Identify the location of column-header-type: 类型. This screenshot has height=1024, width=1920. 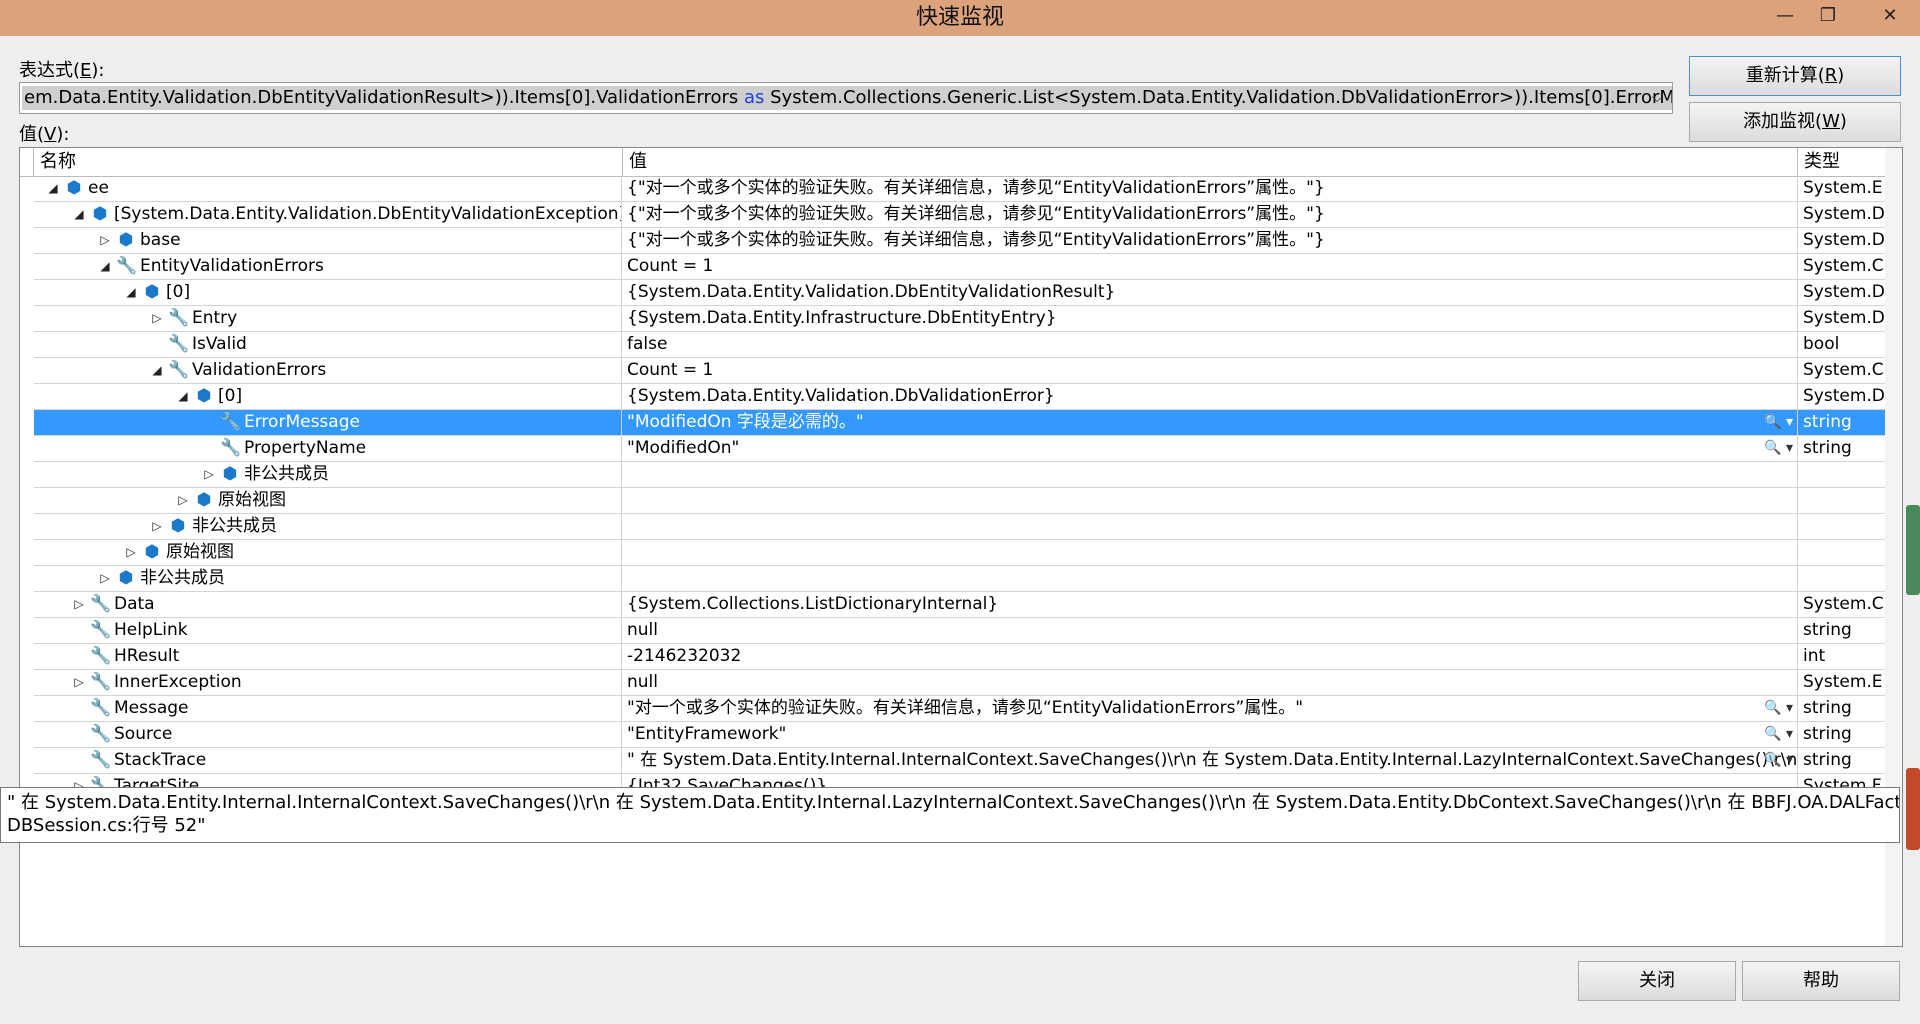
(1841, 162).